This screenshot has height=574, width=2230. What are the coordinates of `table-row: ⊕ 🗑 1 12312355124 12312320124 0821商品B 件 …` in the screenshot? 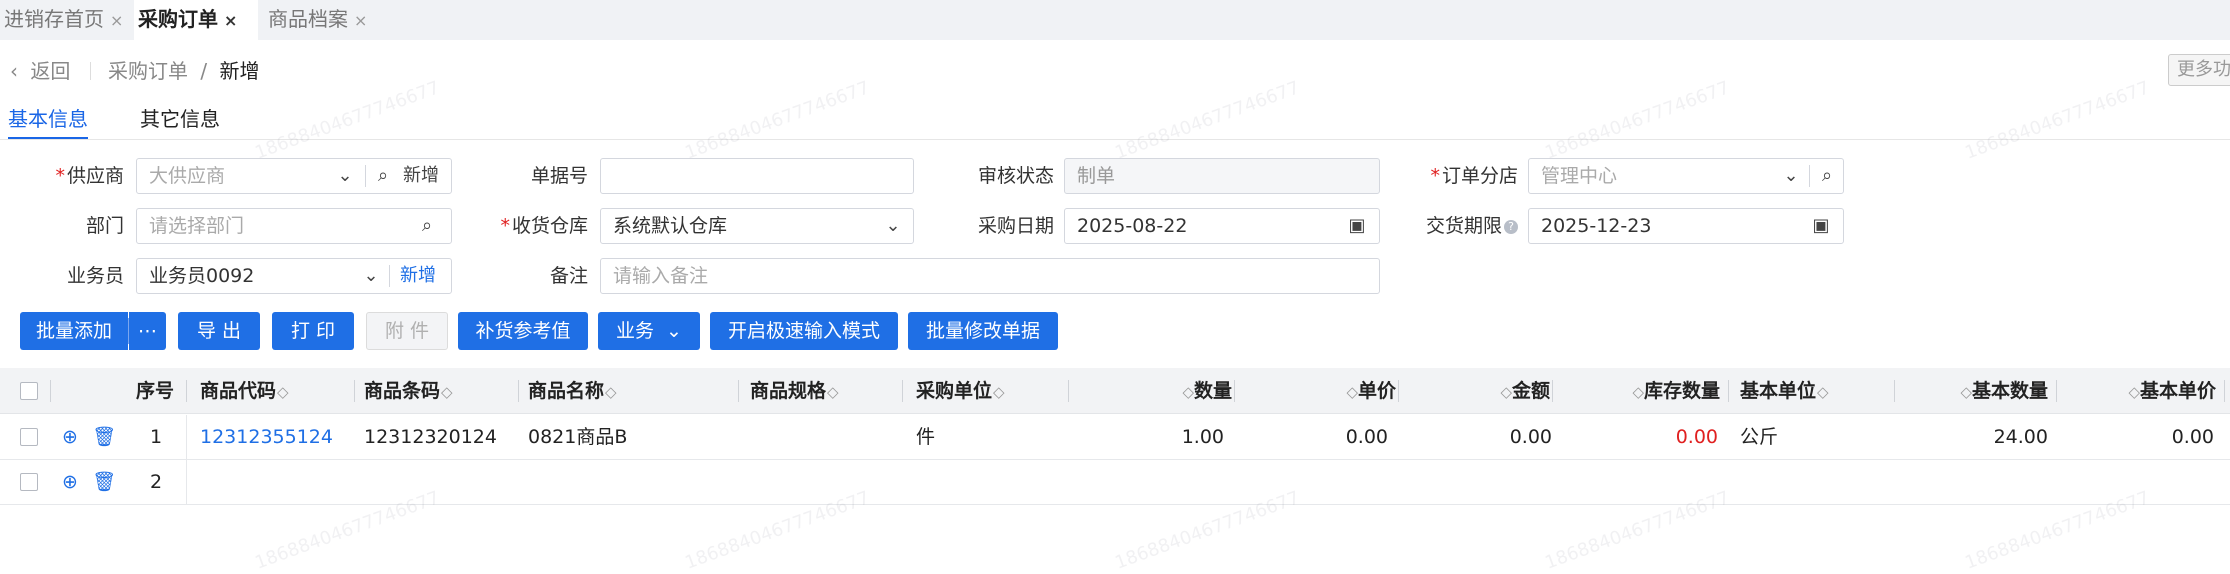 It's located at (1115, 437).